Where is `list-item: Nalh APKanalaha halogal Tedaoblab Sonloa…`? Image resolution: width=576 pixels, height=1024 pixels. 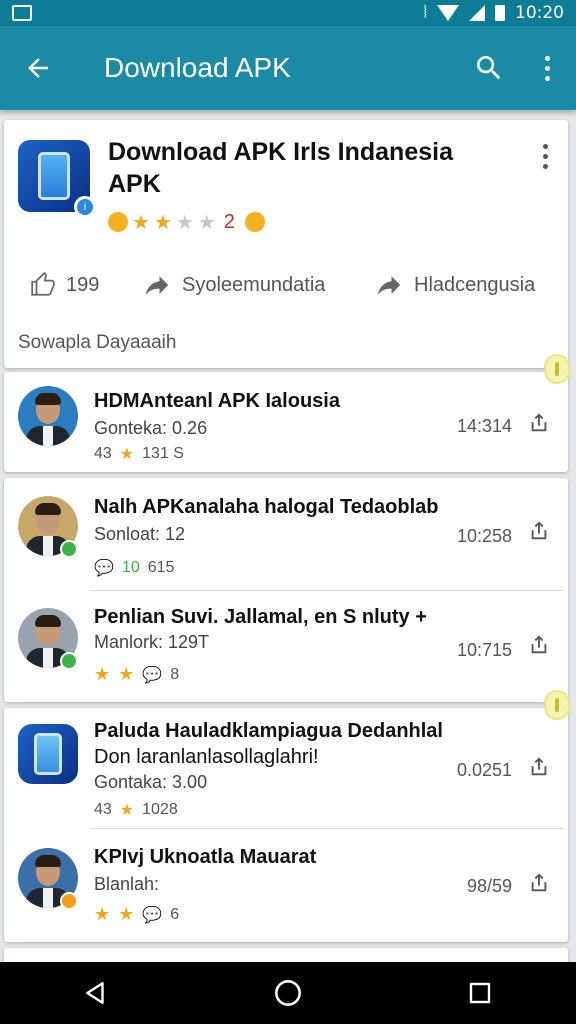
list-item: Nalh APKanalaha halogal Tedaoblab Sonloa… is located at coordinates (286, 533).